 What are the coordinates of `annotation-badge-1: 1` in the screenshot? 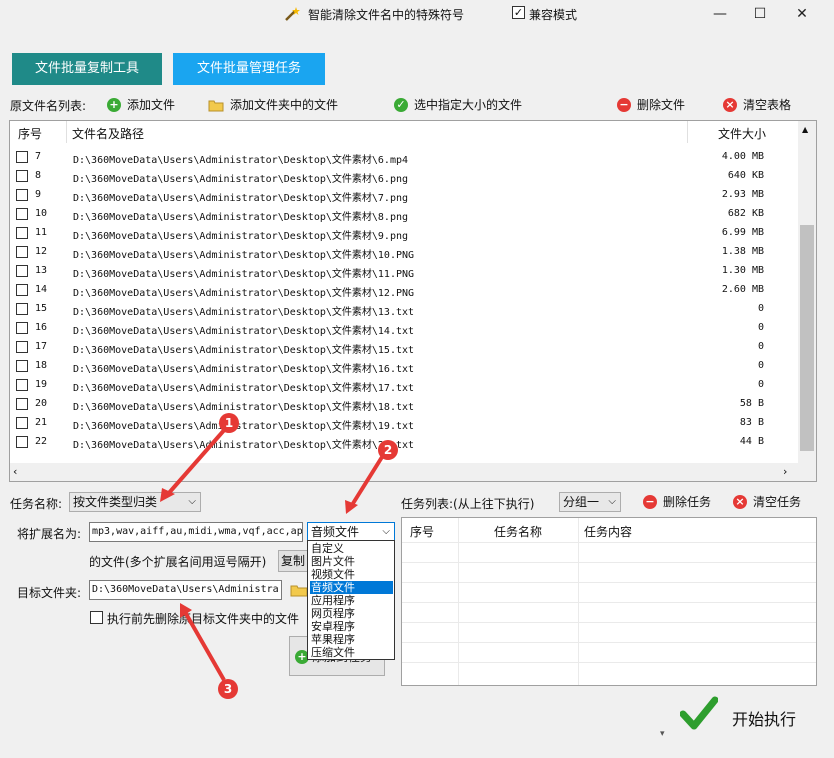 It's located at (229, 423).